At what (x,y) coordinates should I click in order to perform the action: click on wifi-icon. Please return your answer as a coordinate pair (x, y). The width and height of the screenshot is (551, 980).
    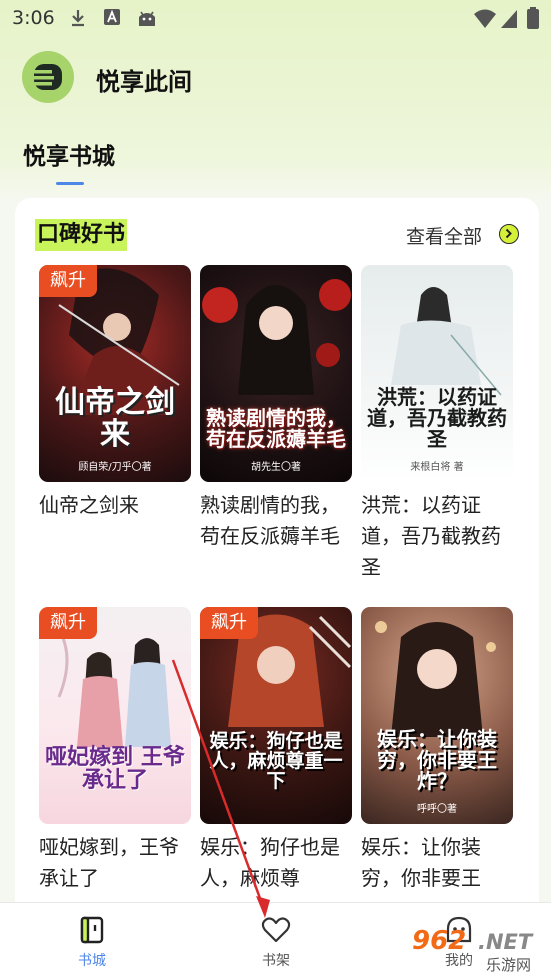
    Looking at the image, I should click on (485, 18).